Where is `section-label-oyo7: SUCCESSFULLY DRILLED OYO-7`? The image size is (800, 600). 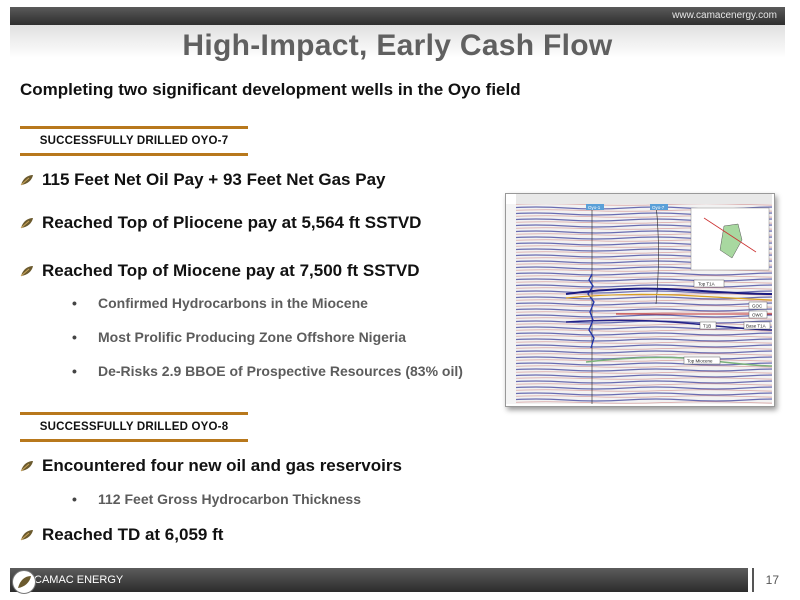 section-label-oyo7: SUCCESSFULLY DRILLED OYO-7 is located at coordinates (134, 141).